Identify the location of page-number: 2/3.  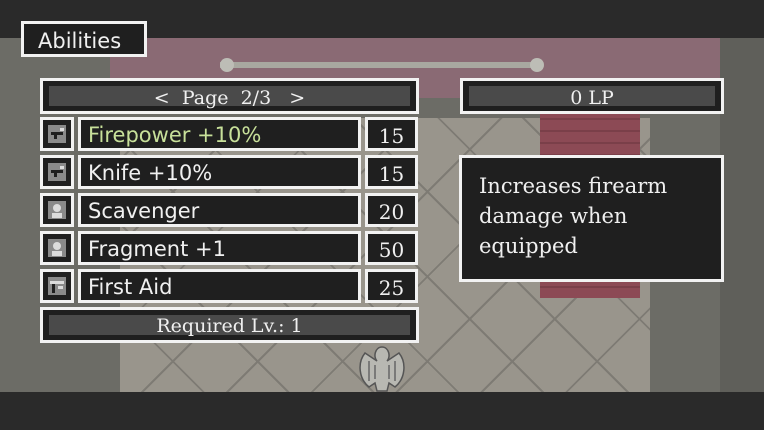
(256, 98).